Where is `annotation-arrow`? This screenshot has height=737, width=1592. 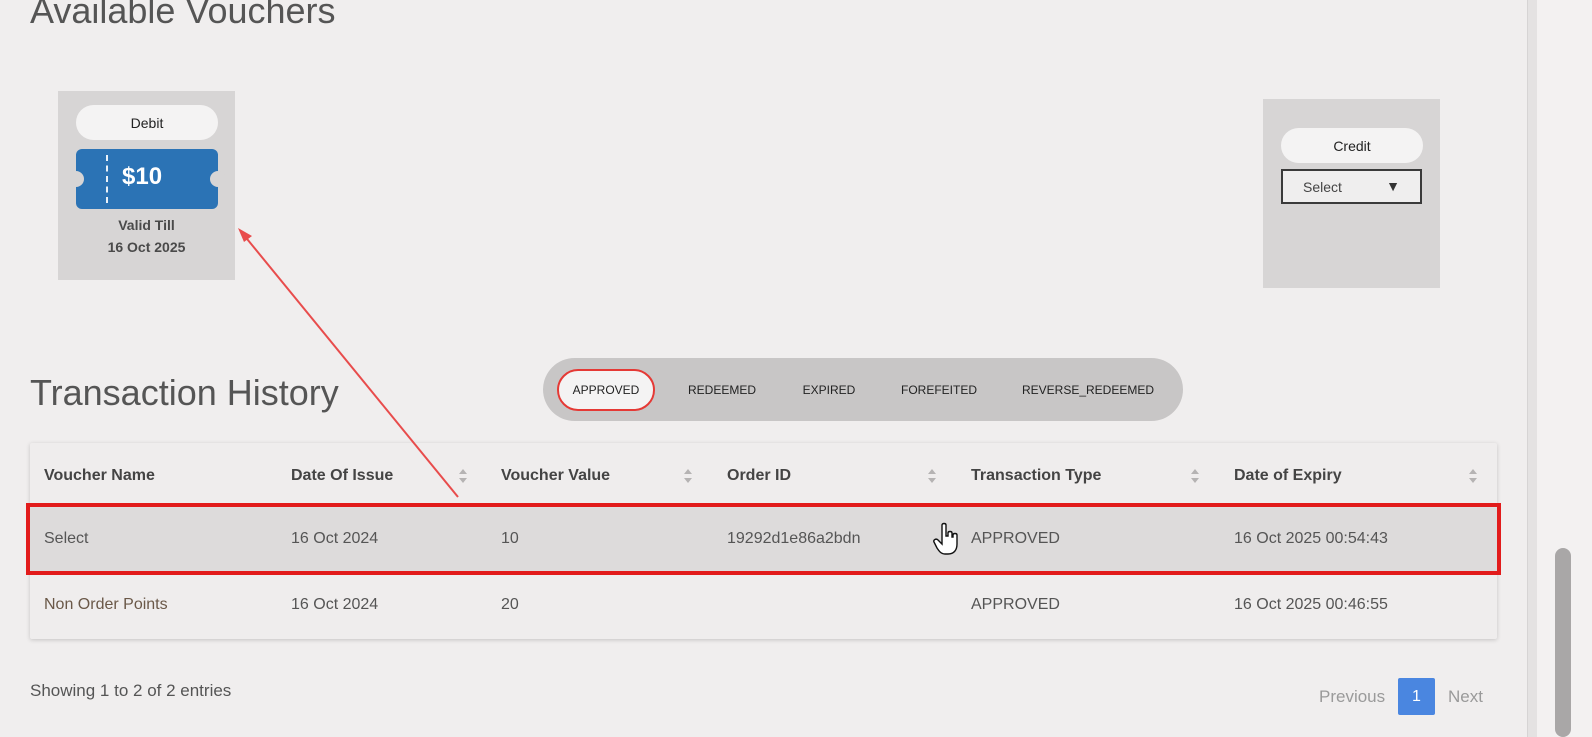
annotation-arrow is located at coordinates (348, 363).